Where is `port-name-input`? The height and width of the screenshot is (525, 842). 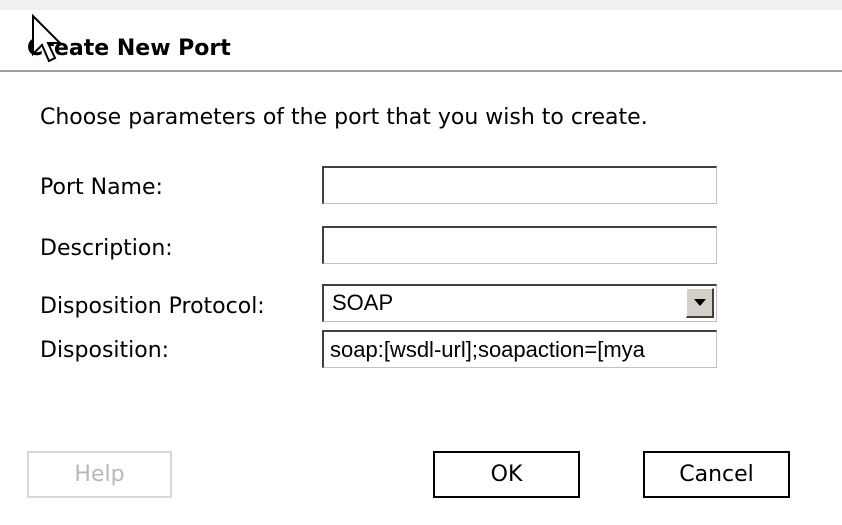
port-name-input is located at coordinates (519, 185).